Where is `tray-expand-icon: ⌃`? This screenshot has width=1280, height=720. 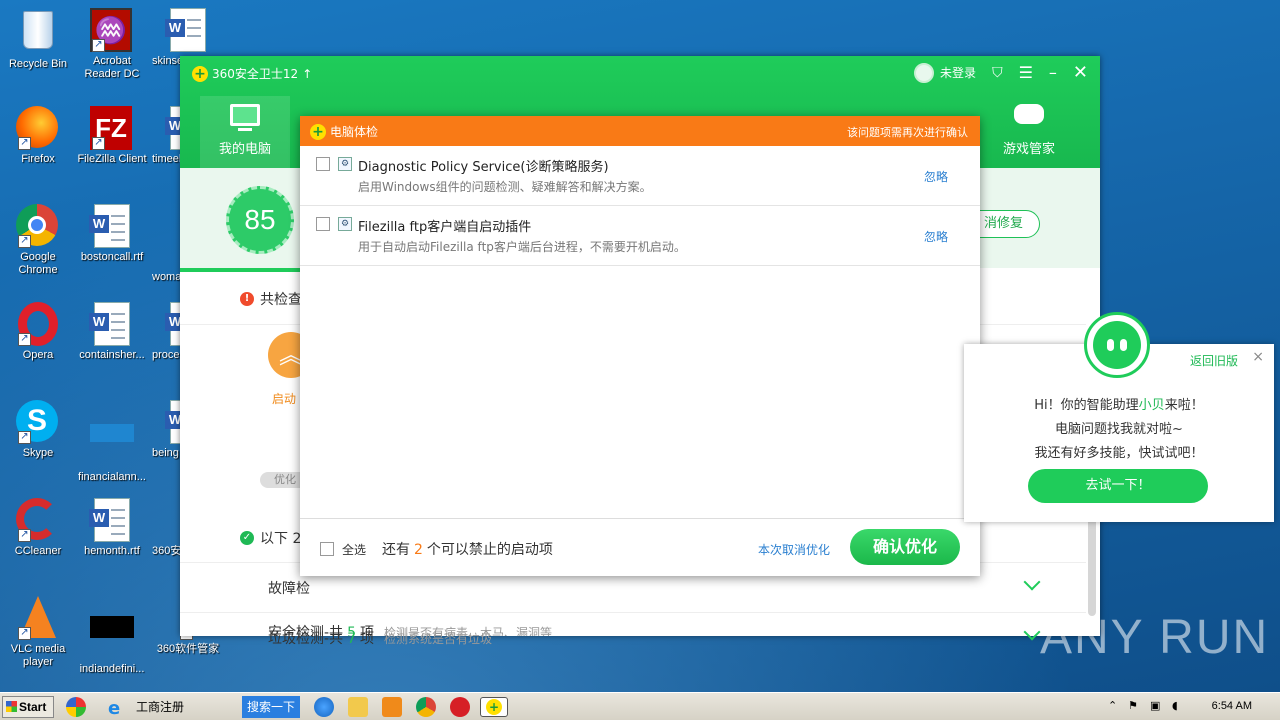
tray-expand-icon: ⌃ is located at coordinates (1112, 705).